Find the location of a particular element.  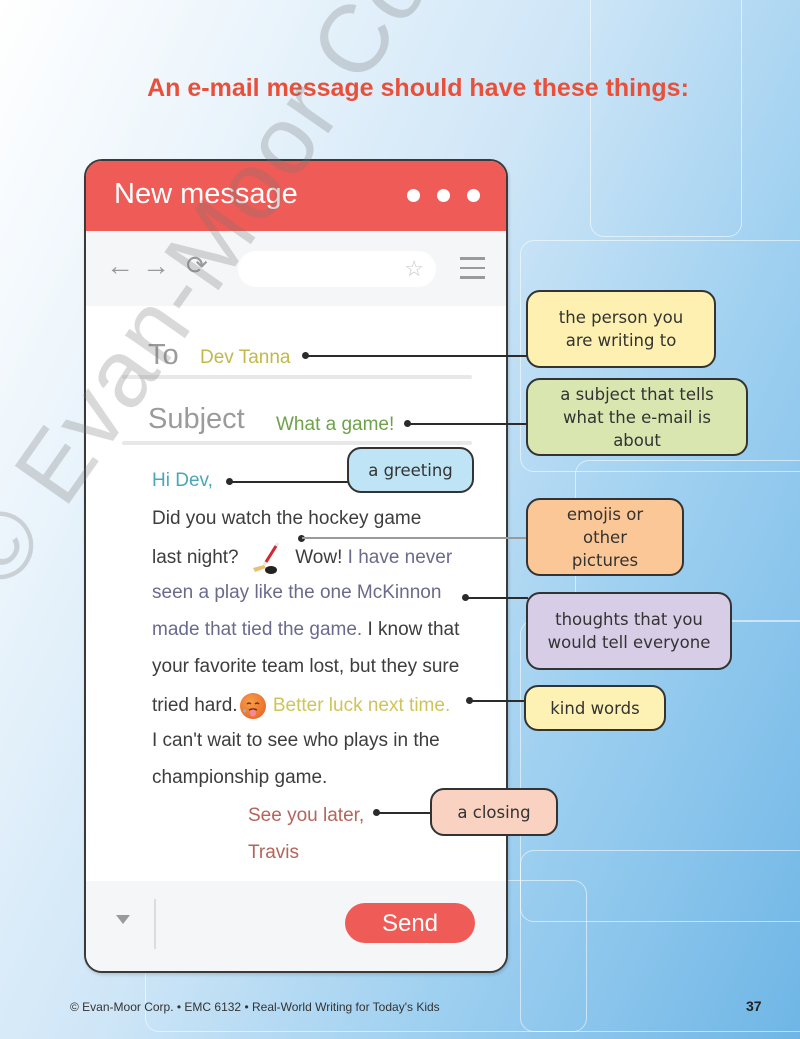

reload-icon: ⟳ is located at coordinates (197, 265).